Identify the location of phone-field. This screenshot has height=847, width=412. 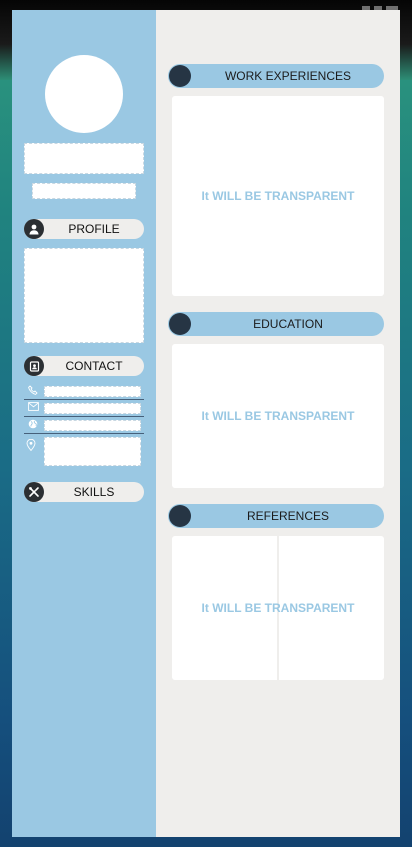
(92, 391).